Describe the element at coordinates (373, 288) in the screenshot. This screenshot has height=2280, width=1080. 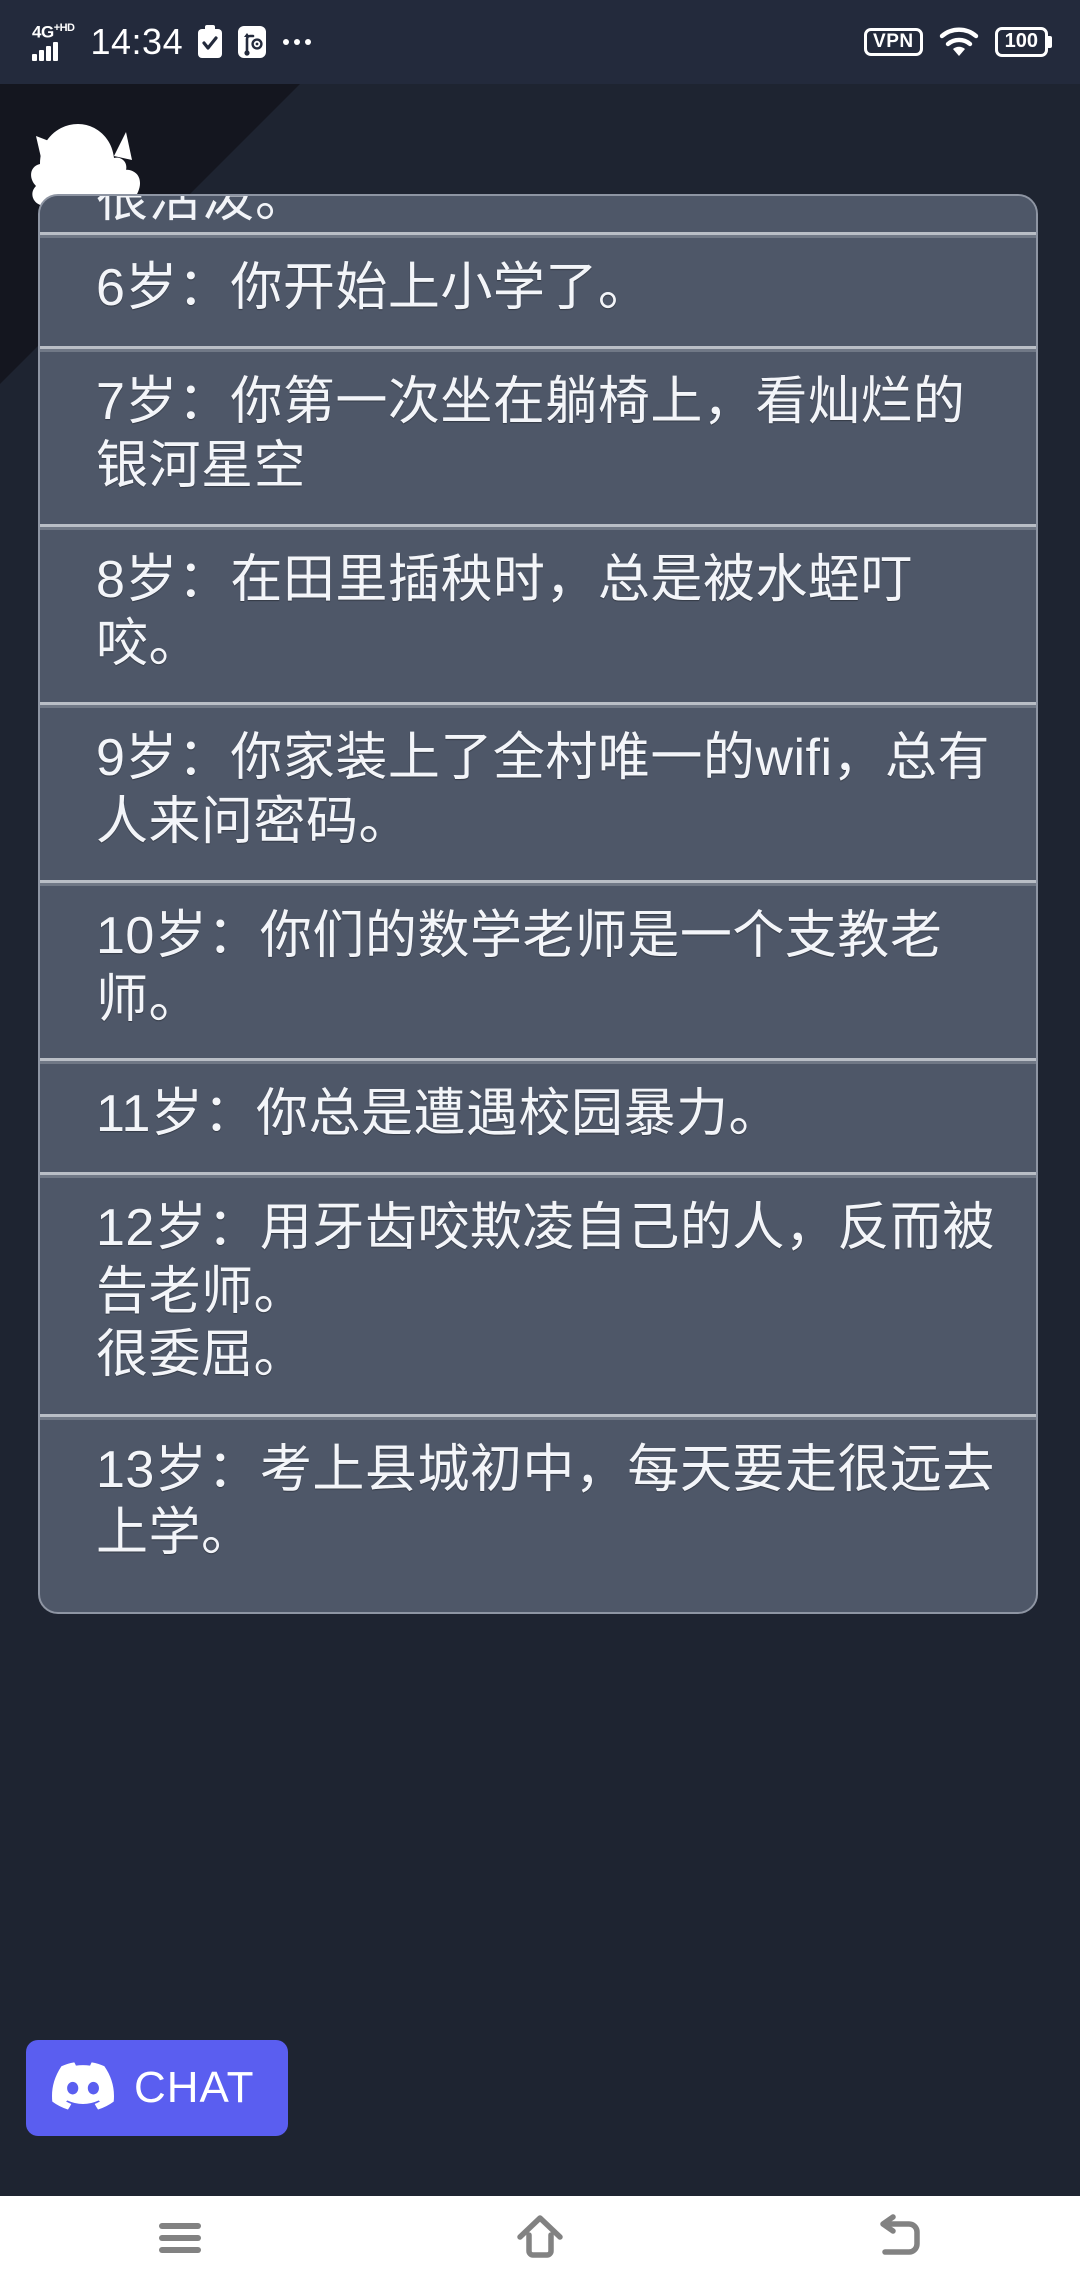
I see `life-event-text: 6岁：你开始上小学了。` at that location.